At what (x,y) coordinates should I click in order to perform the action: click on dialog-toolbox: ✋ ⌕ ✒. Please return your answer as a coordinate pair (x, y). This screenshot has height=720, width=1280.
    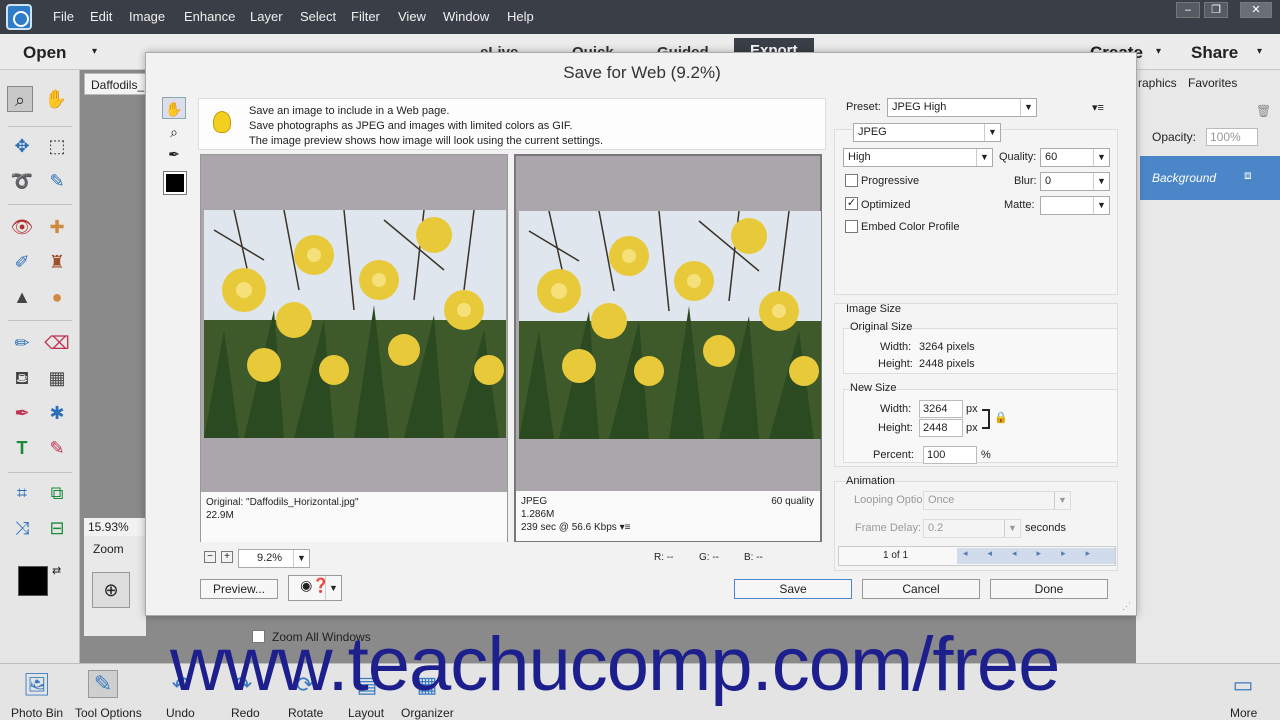
    Looking at the image, I should click on (174, 147).